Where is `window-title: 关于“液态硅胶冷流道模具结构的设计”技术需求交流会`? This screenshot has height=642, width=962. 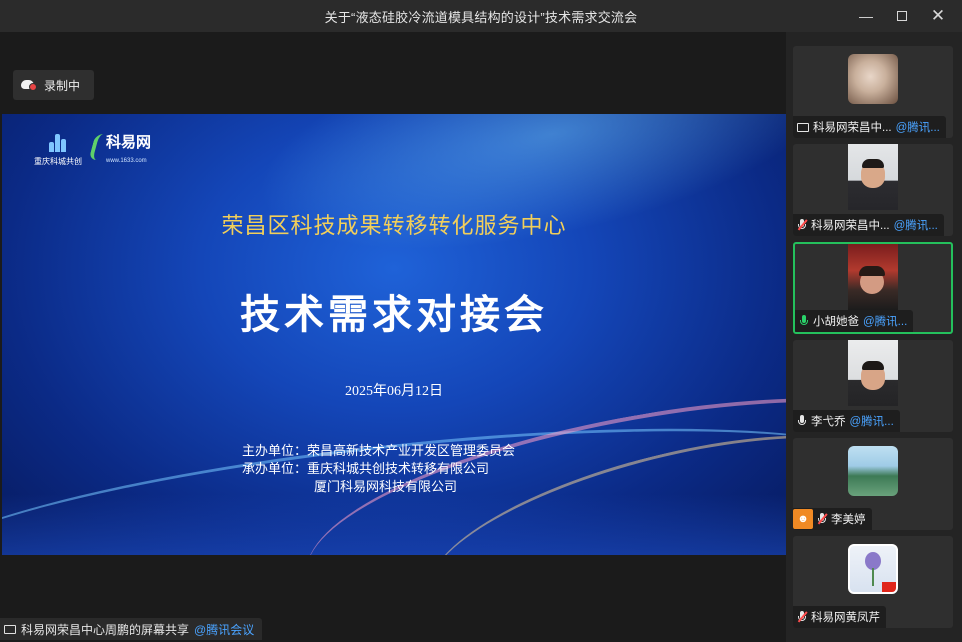
window-title: 关于“液态硅胶冷流道模具结构的设计”技术需求交流会 is located at coordinates (481, 17).